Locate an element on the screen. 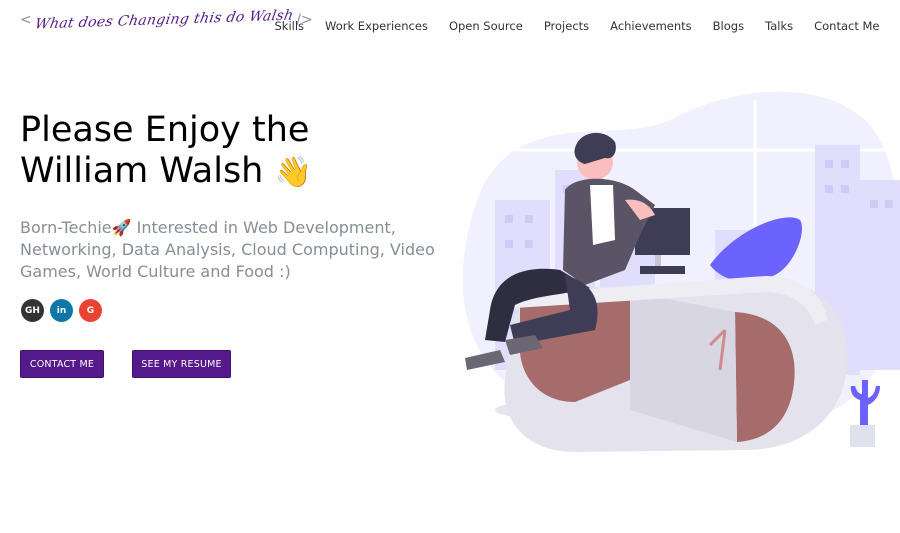 This screenshot has width=900, height=533. keyboard is located at coordinates (662, 270).